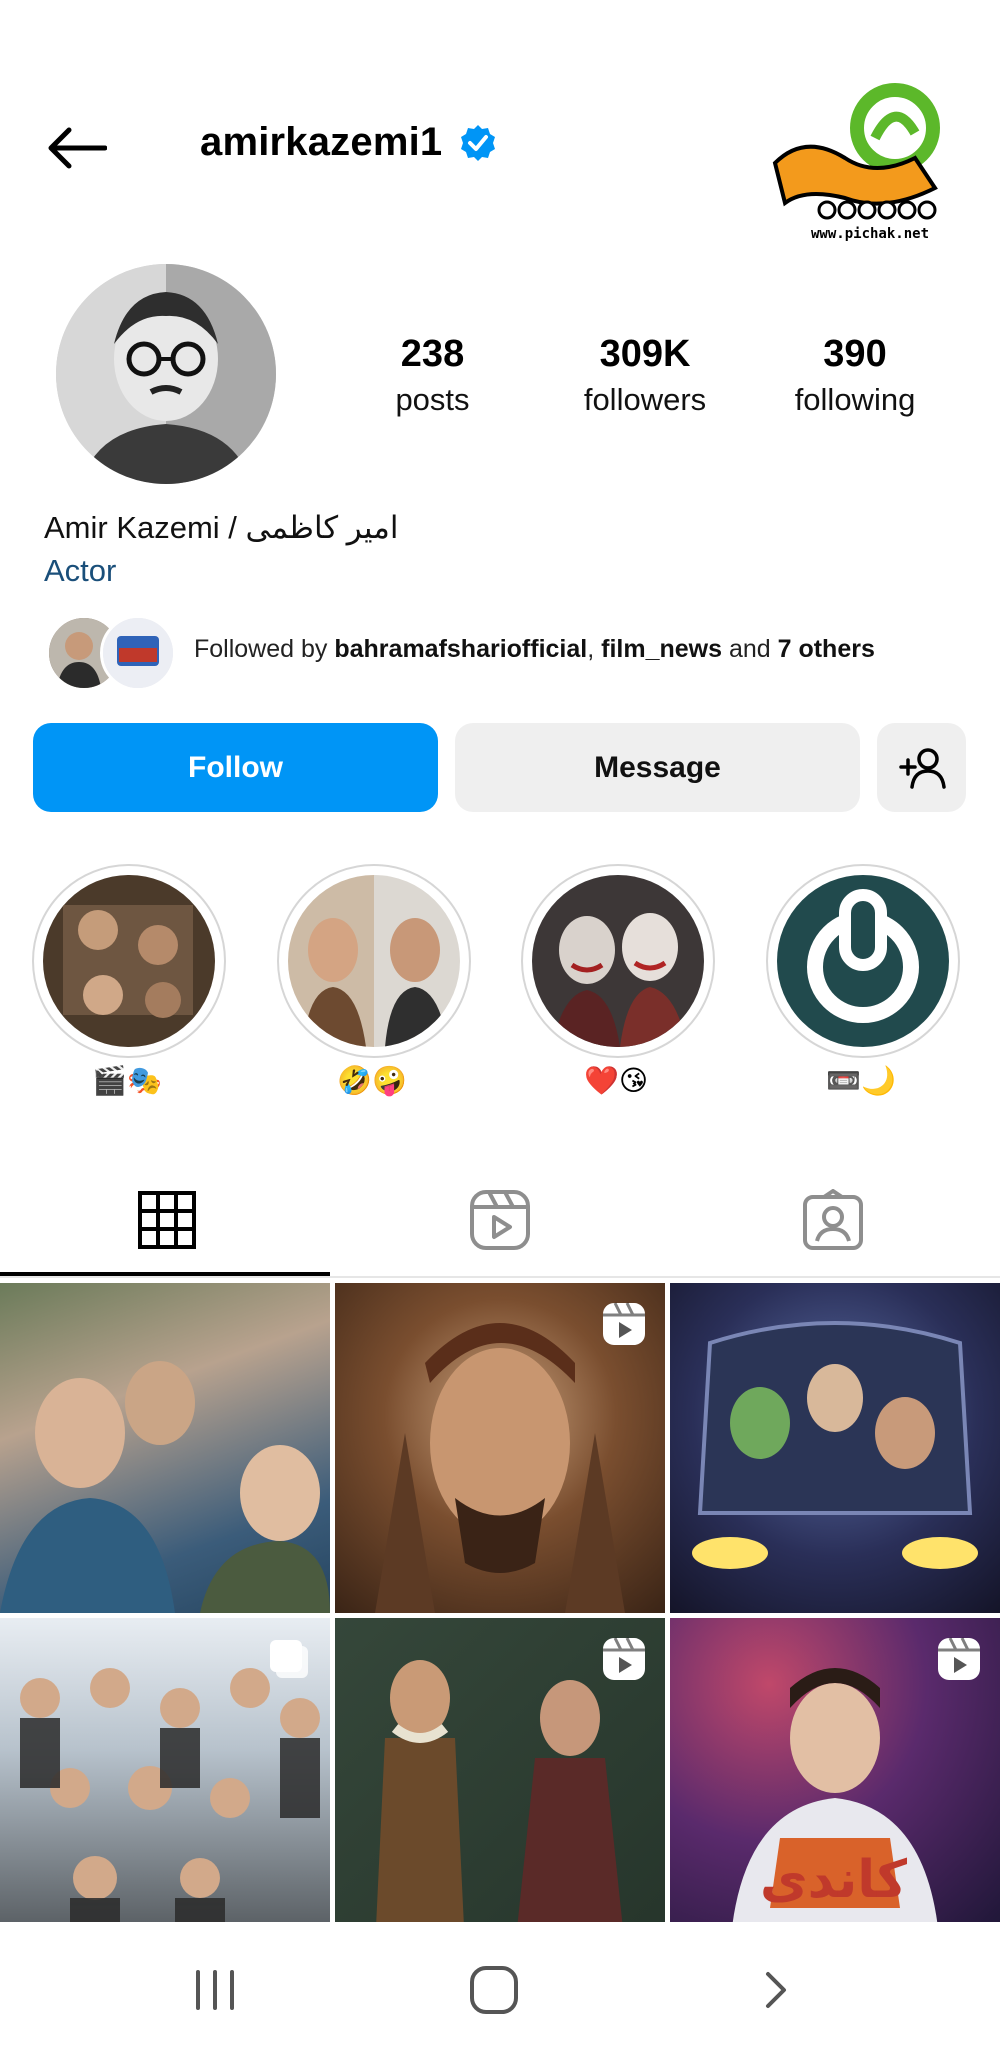  I want to click on recent-apps-button, so click(215, 1990).